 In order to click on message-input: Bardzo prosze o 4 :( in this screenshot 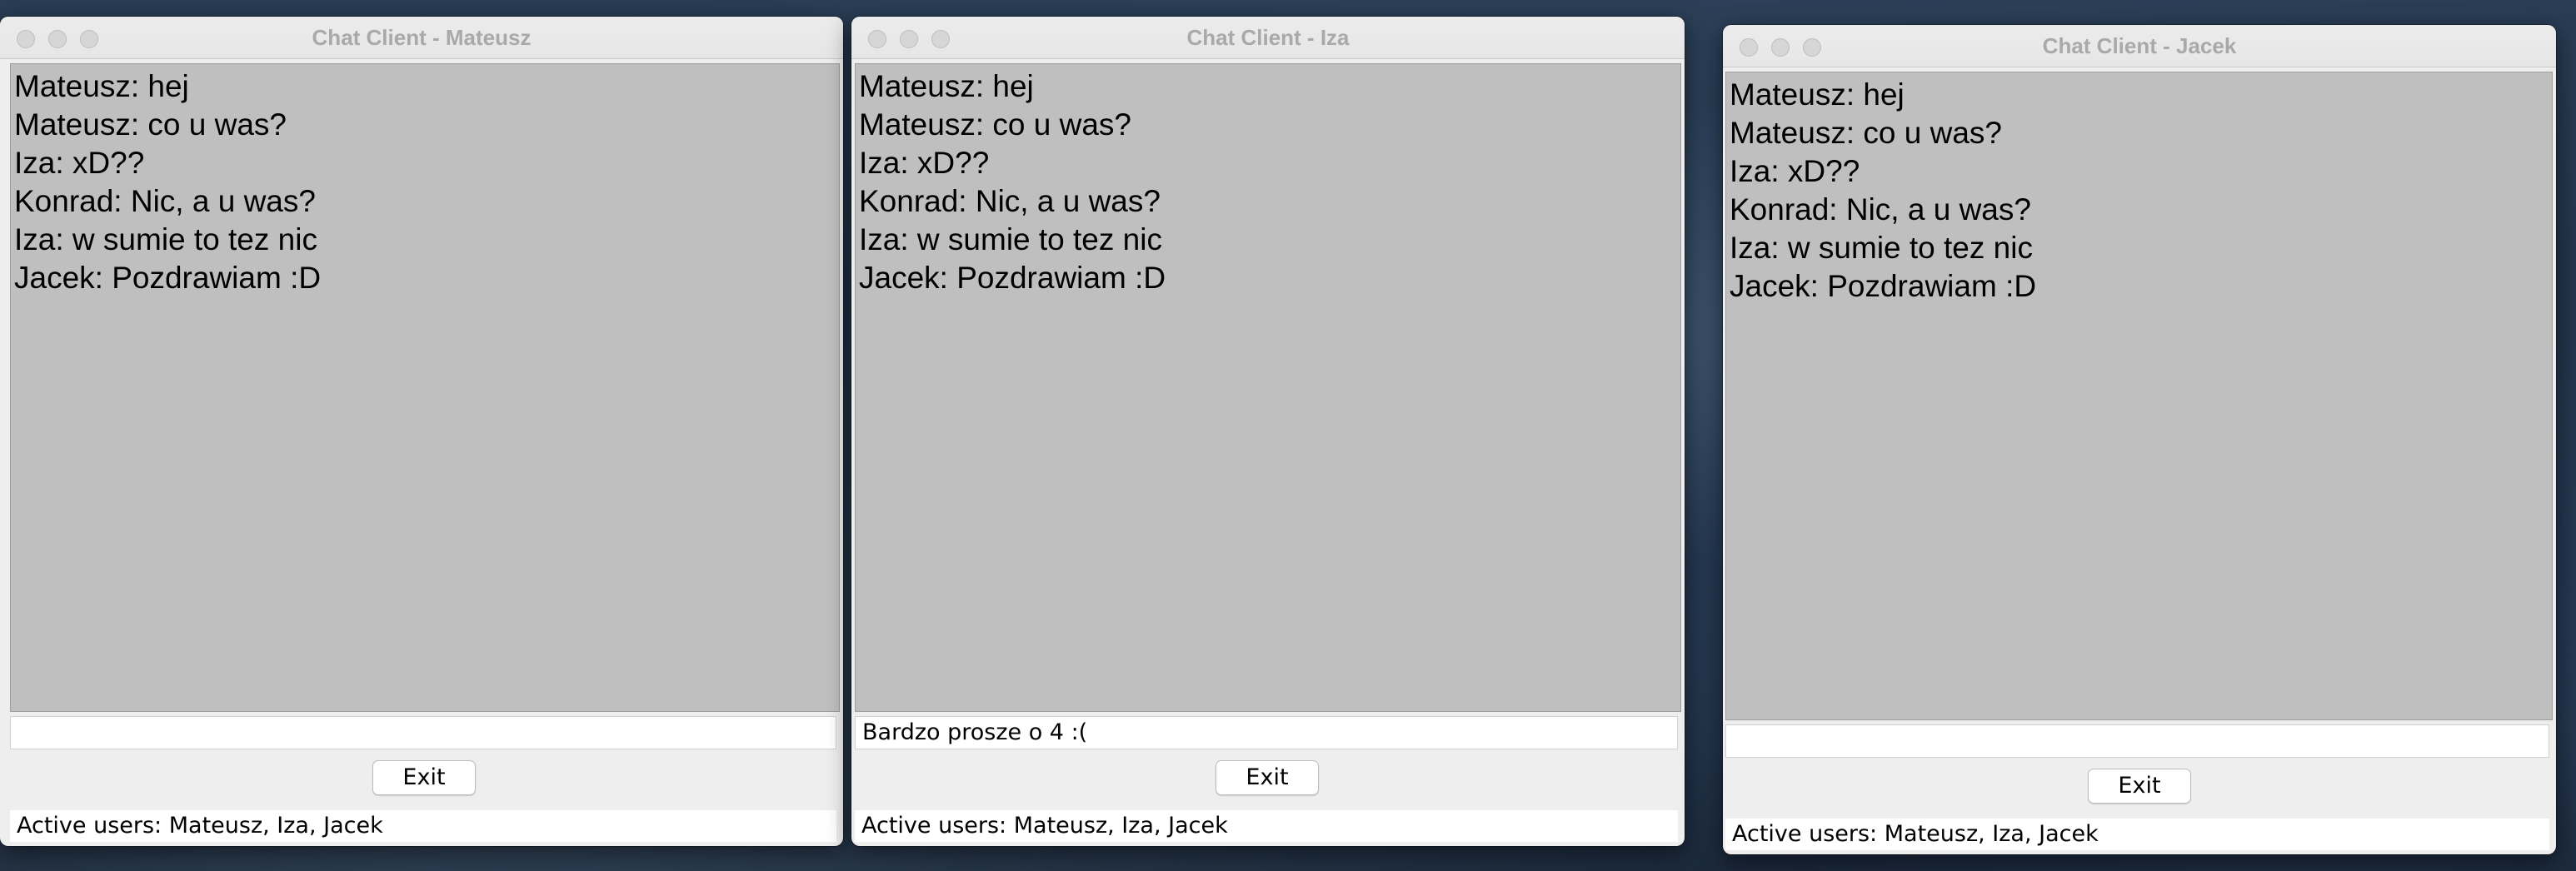, I will do `click(1266, 732)`.